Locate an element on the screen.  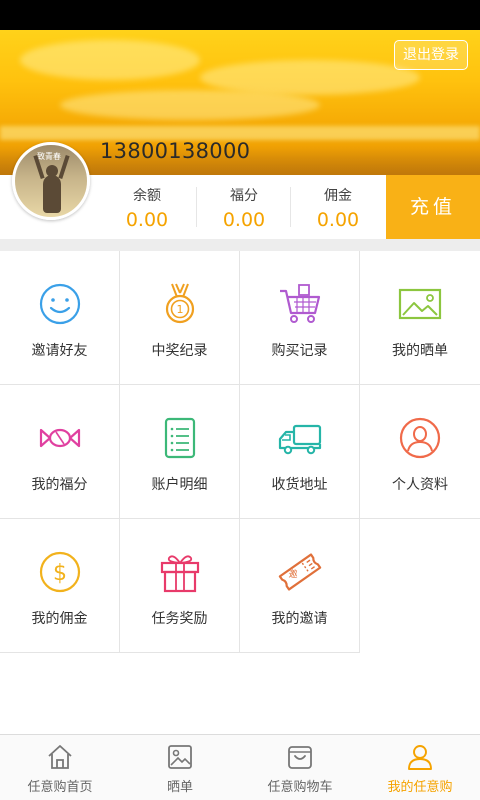
menu-item-label: 我的福分 is located at coordinates (59, 485).